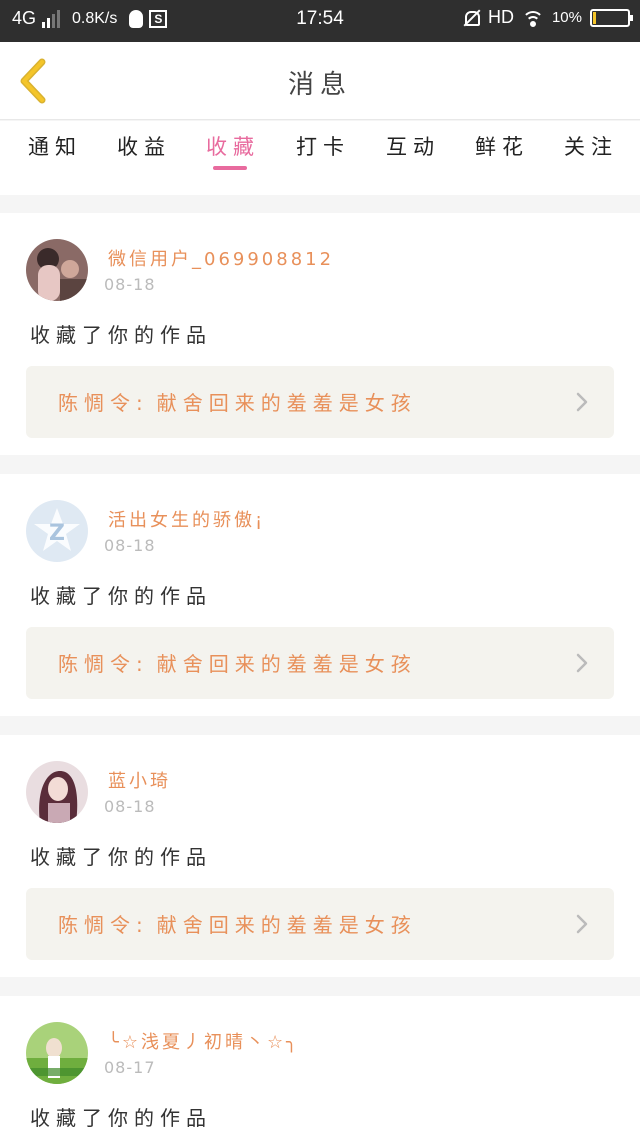 The width and height of the screenshot is (640, 1138). I want to click on wifi-icon, so click(532, 18).